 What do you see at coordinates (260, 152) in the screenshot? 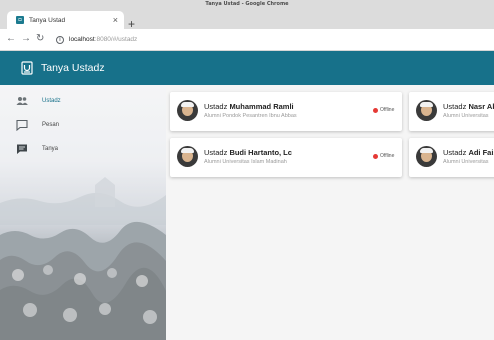
I see `name-bold: Budi Hartanto, Lc` at bounding box center [260, 152].